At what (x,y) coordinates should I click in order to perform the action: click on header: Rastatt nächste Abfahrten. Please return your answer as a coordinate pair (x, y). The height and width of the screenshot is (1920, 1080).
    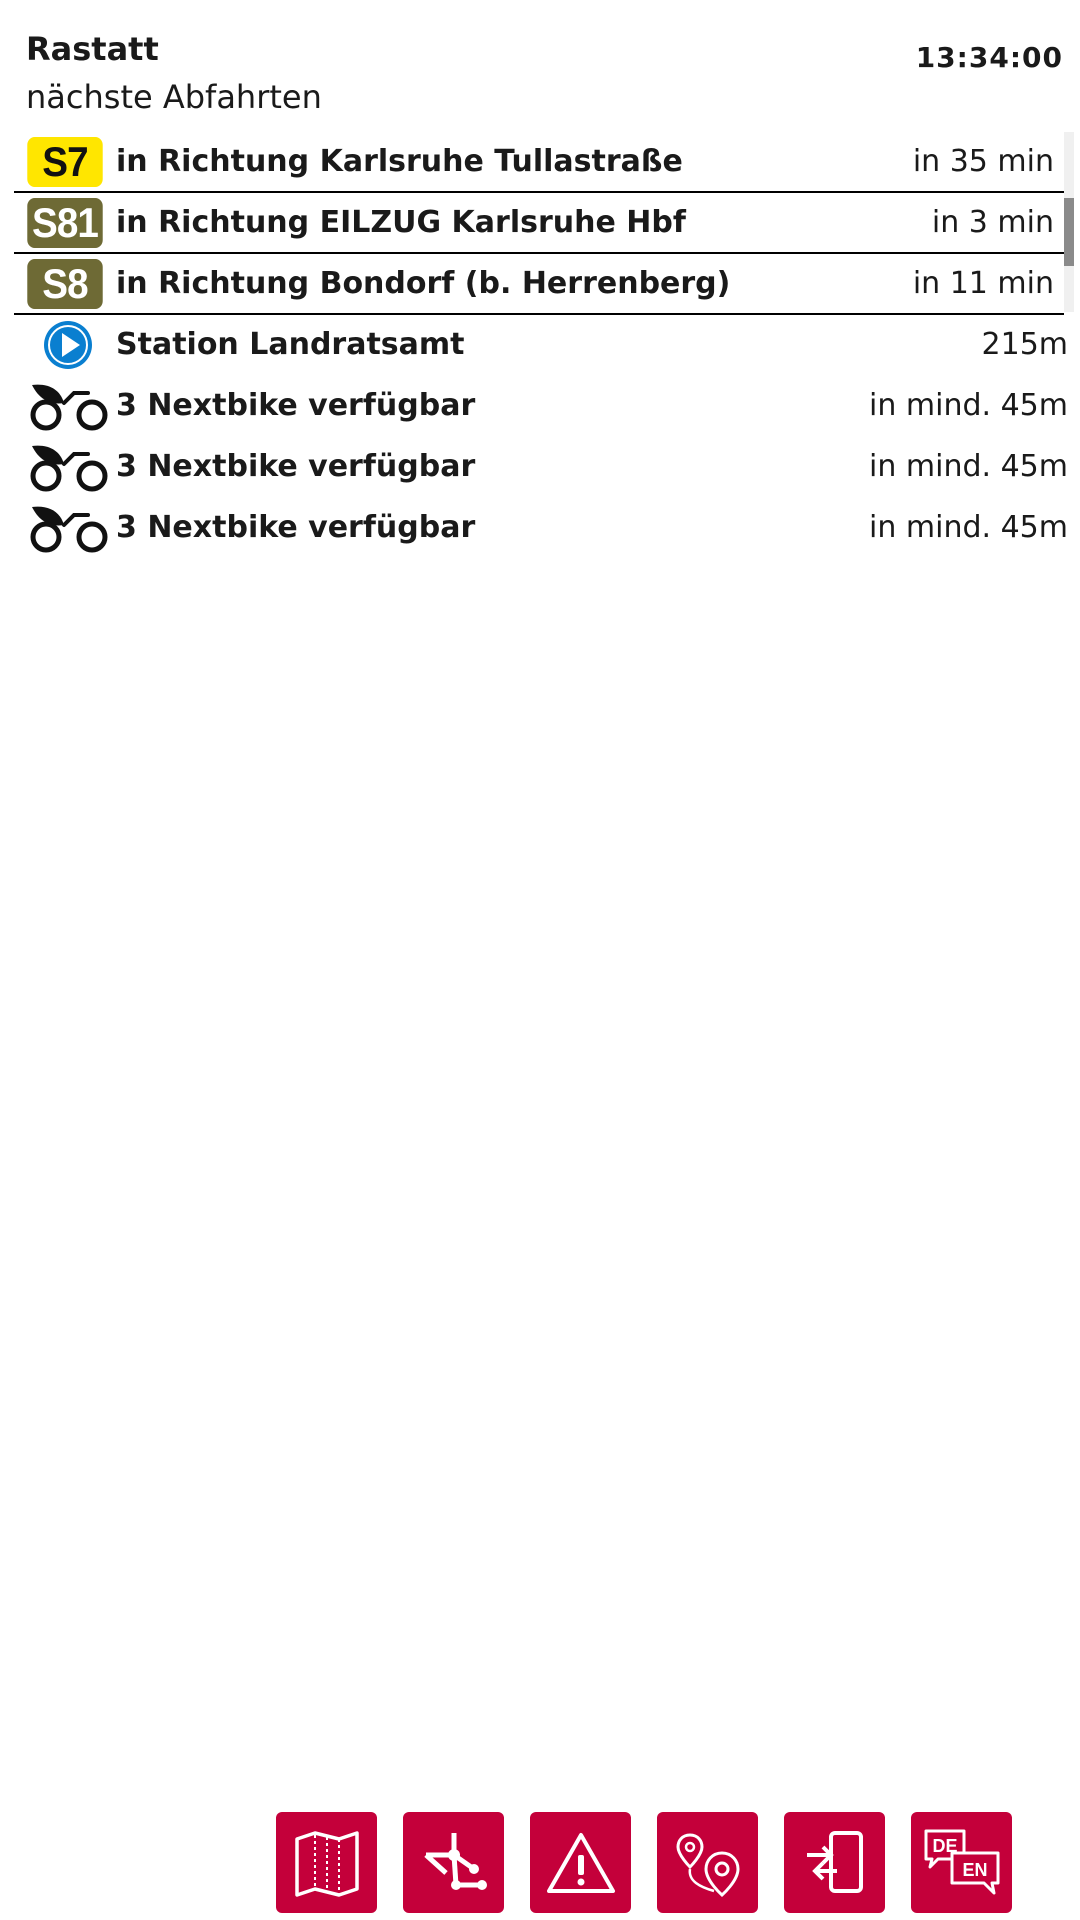
    Looking at the image, I should click on (540, 73).